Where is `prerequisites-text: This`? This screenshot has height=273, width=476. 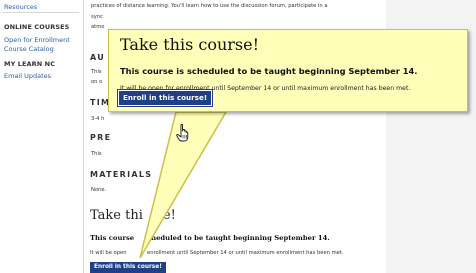
prerequisites-text: This is located at coordinates (96, 154).